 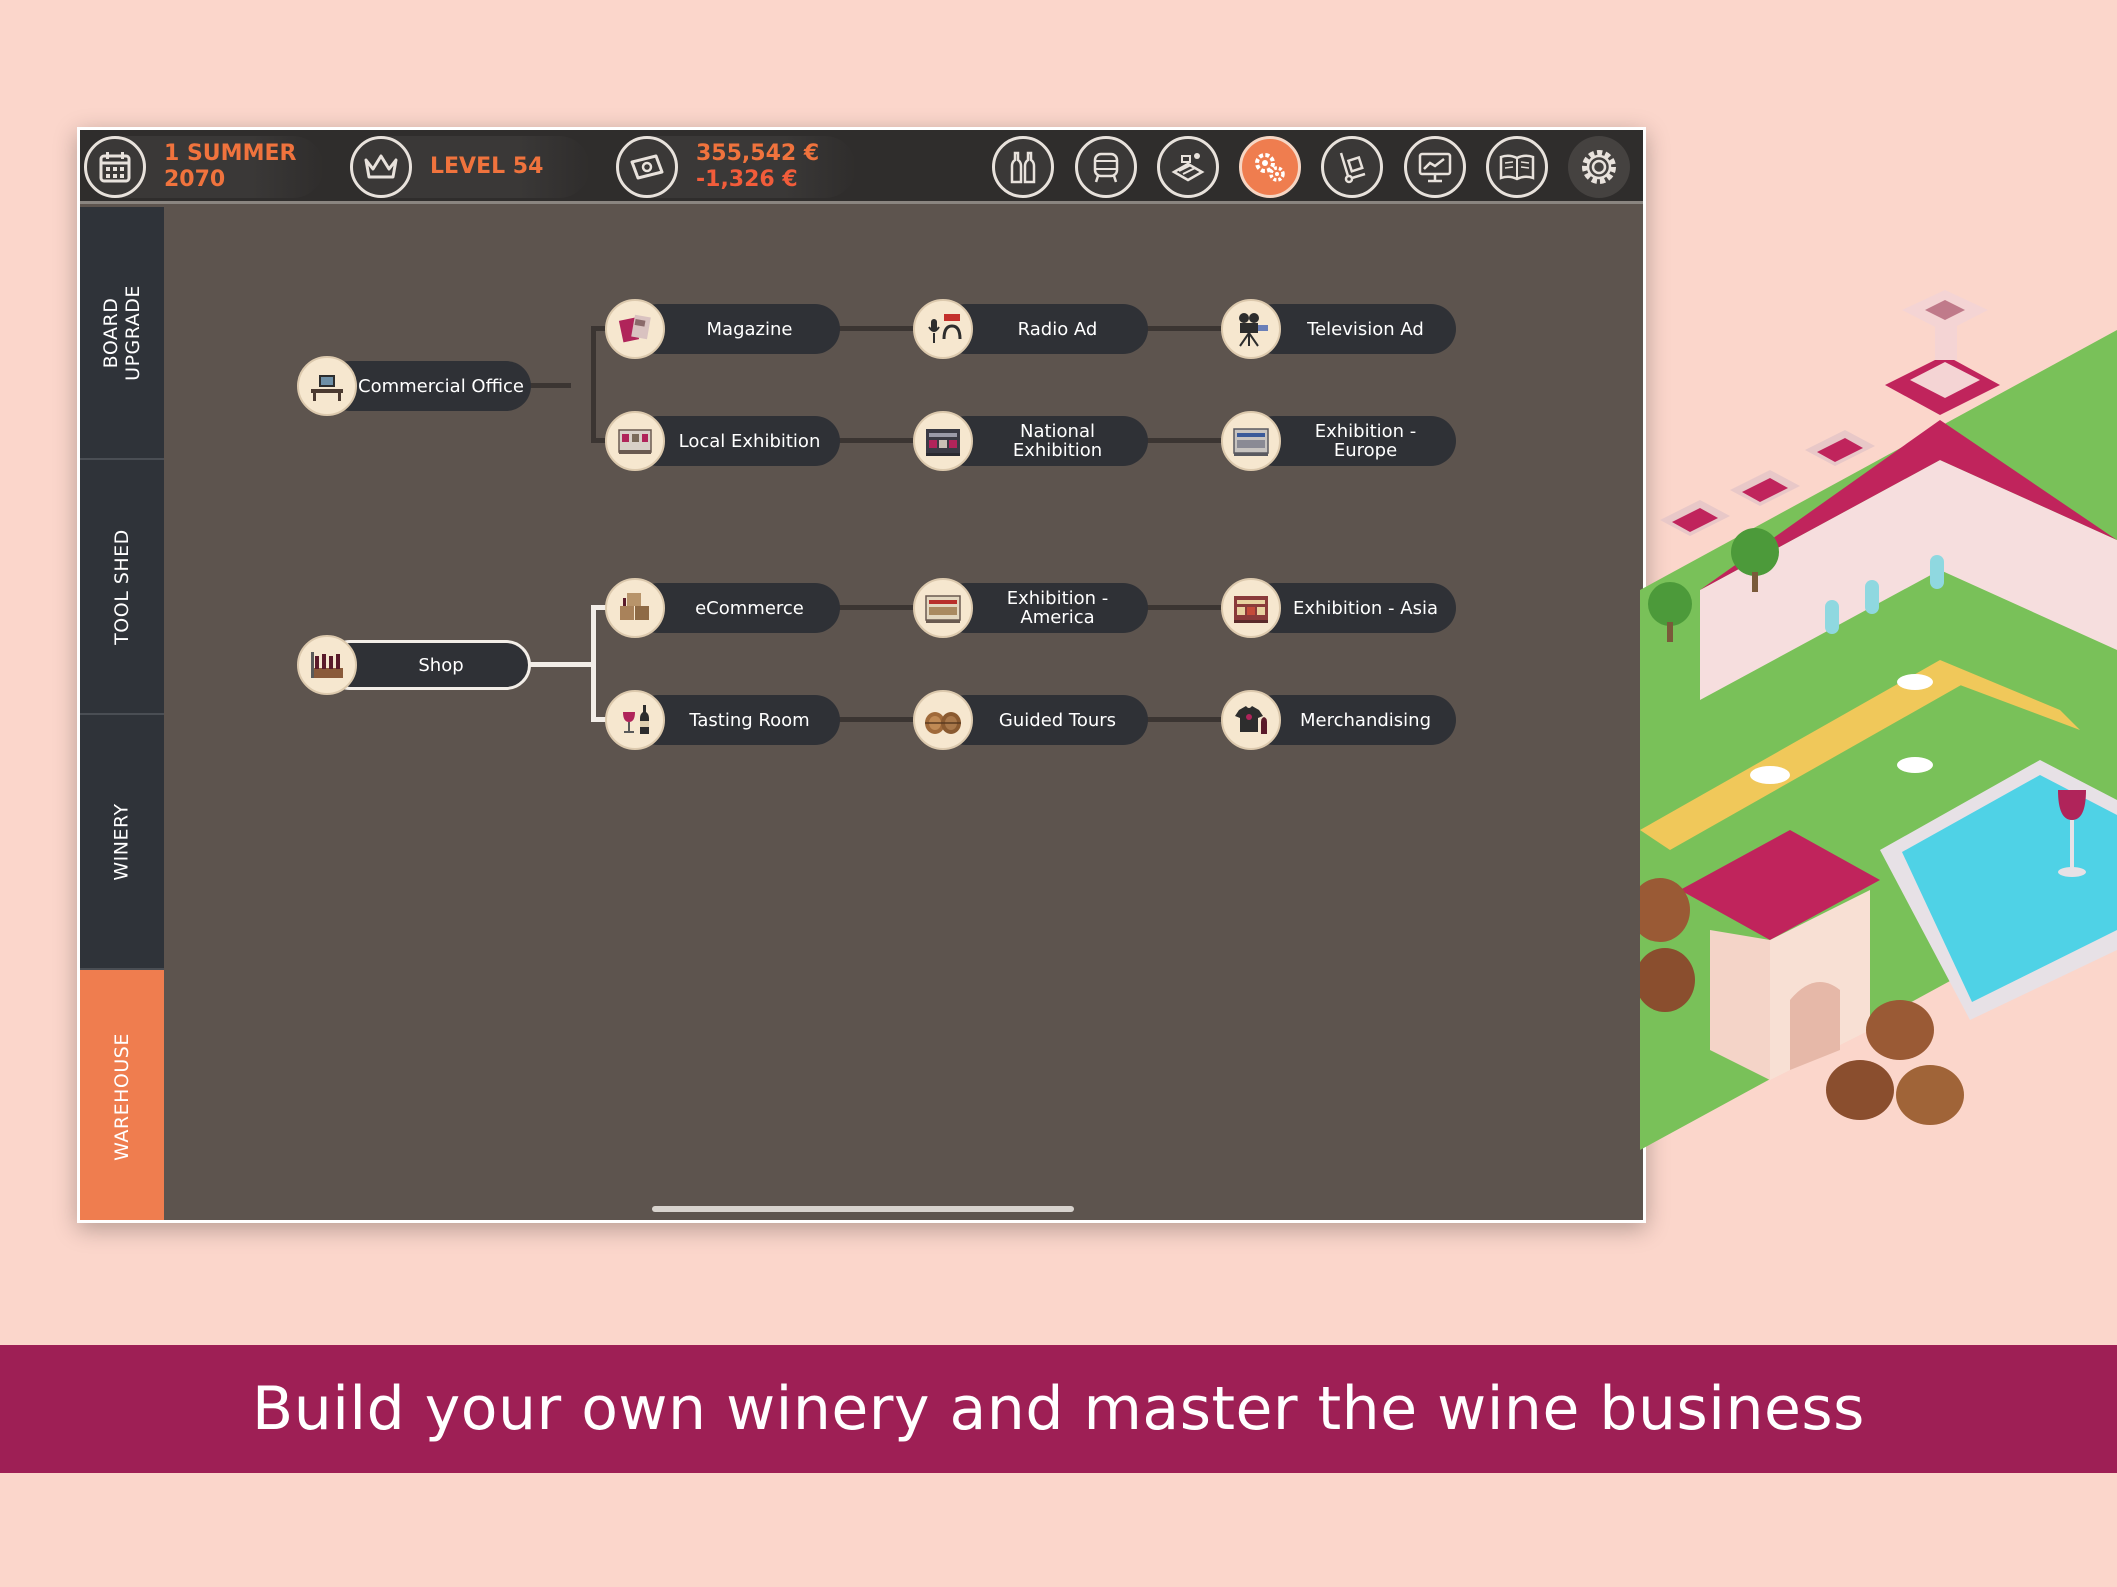 I want to click on settings-gear-icon, so click(x=1599, y=167).